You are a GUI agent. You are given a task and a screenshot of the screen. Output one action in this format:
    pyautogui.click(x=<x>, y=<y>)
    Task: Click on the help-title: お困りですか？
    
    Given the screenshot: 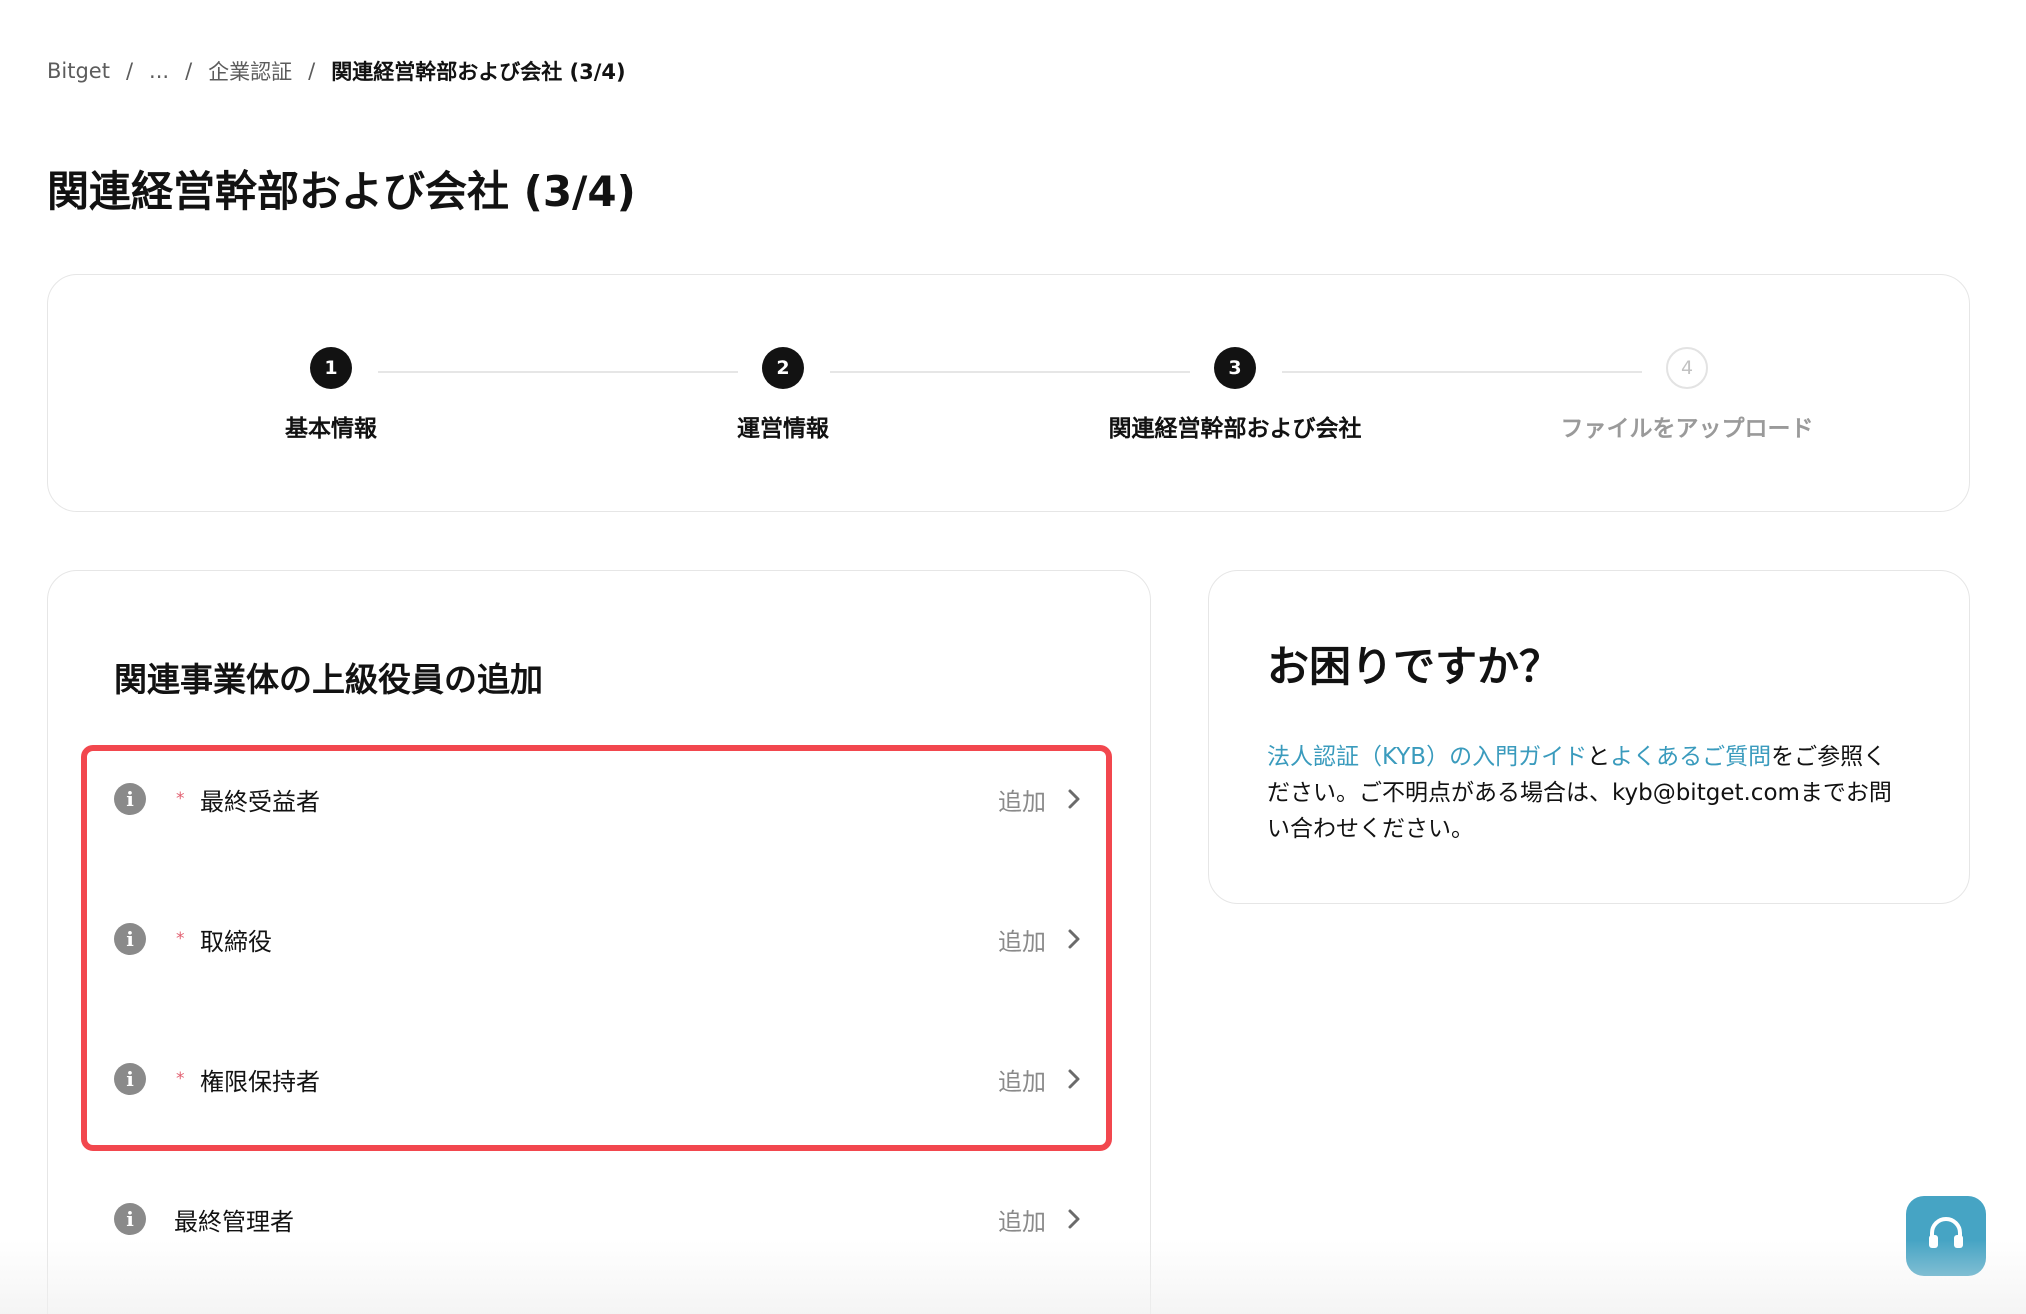 What is the action you would take?
    pyautogui.click(x=1414, y=666)
    